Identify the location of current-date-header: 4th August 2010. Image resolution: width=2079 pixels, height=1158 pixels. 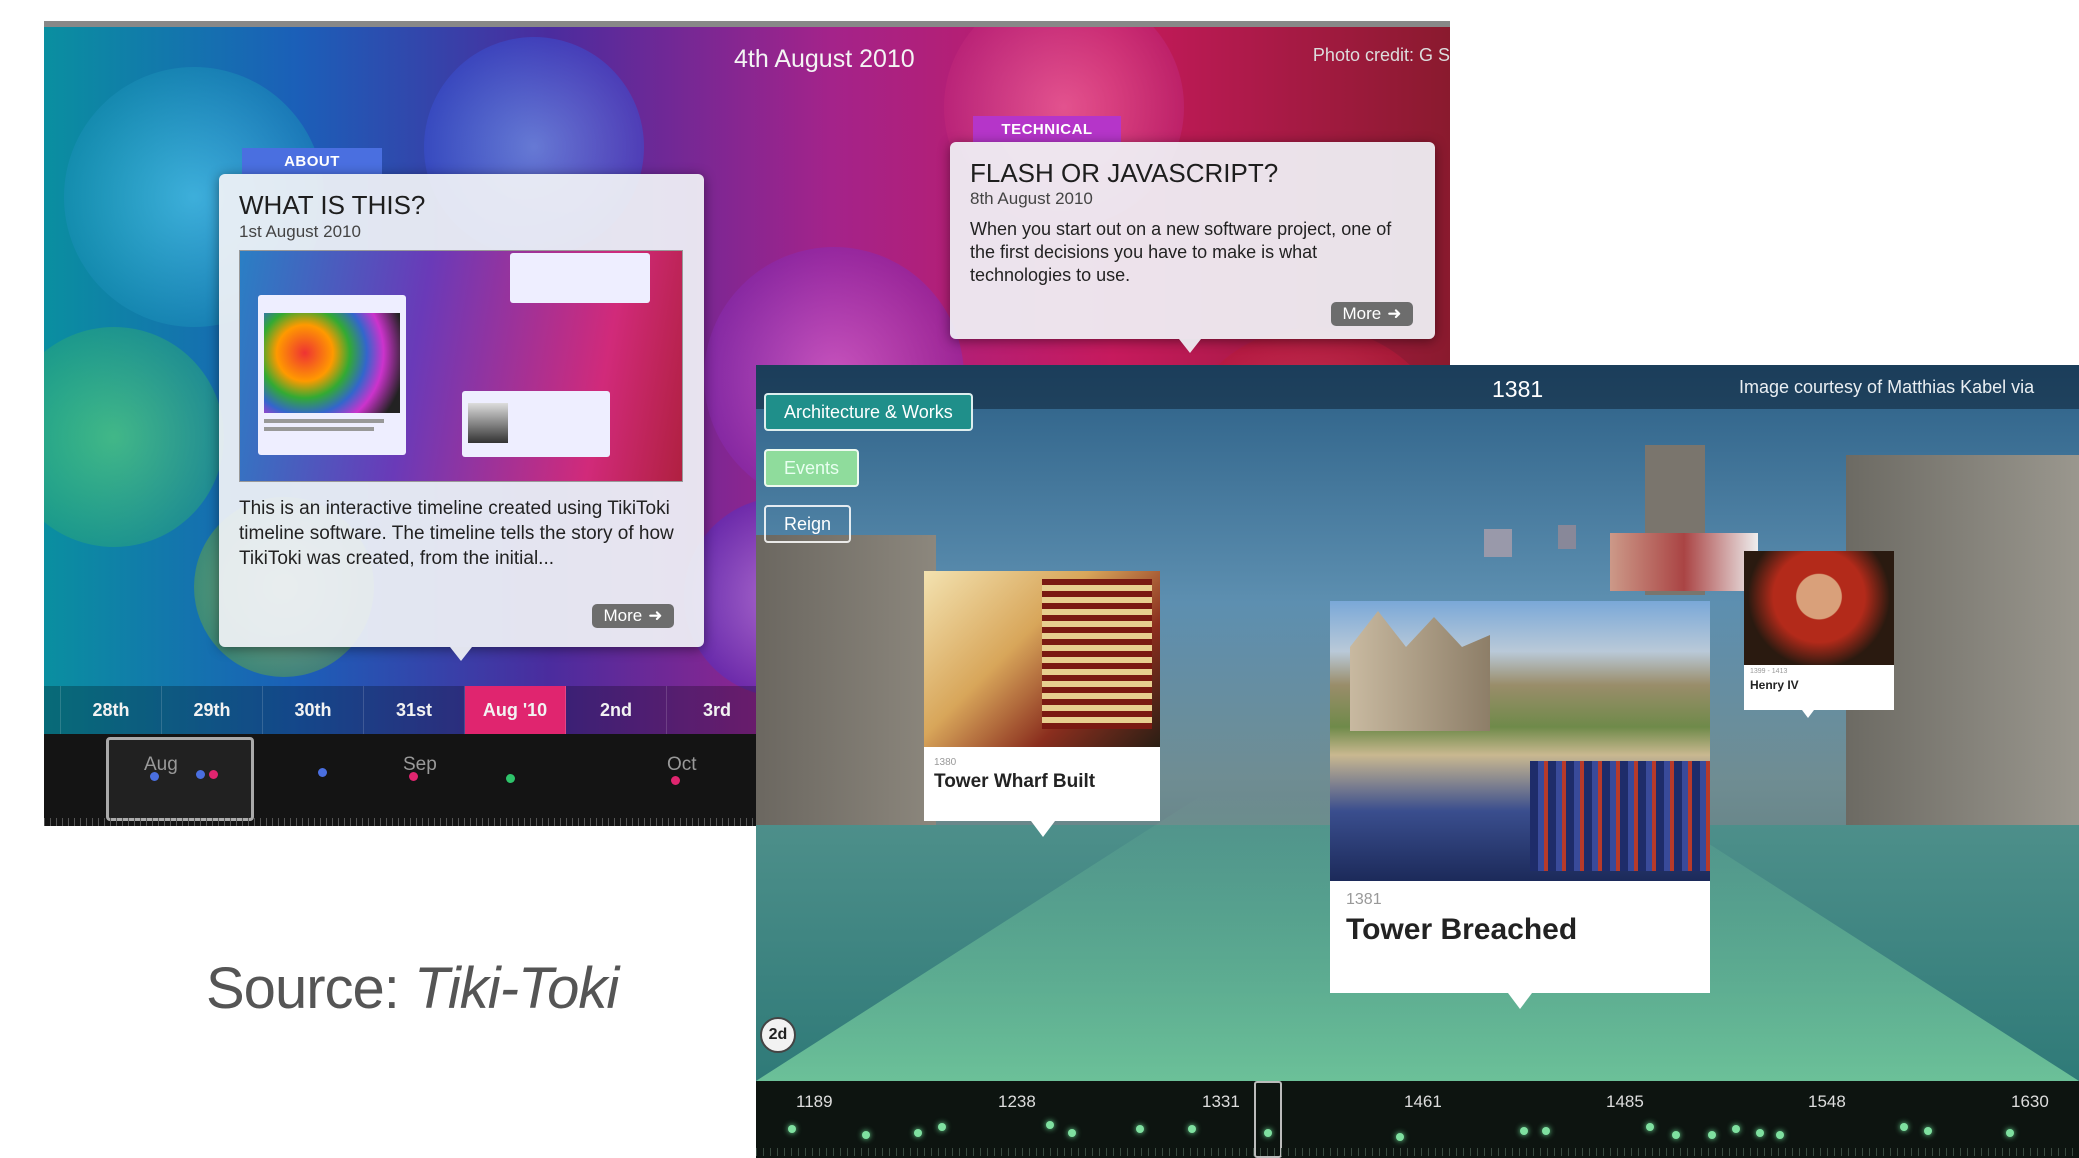
(824, 59).